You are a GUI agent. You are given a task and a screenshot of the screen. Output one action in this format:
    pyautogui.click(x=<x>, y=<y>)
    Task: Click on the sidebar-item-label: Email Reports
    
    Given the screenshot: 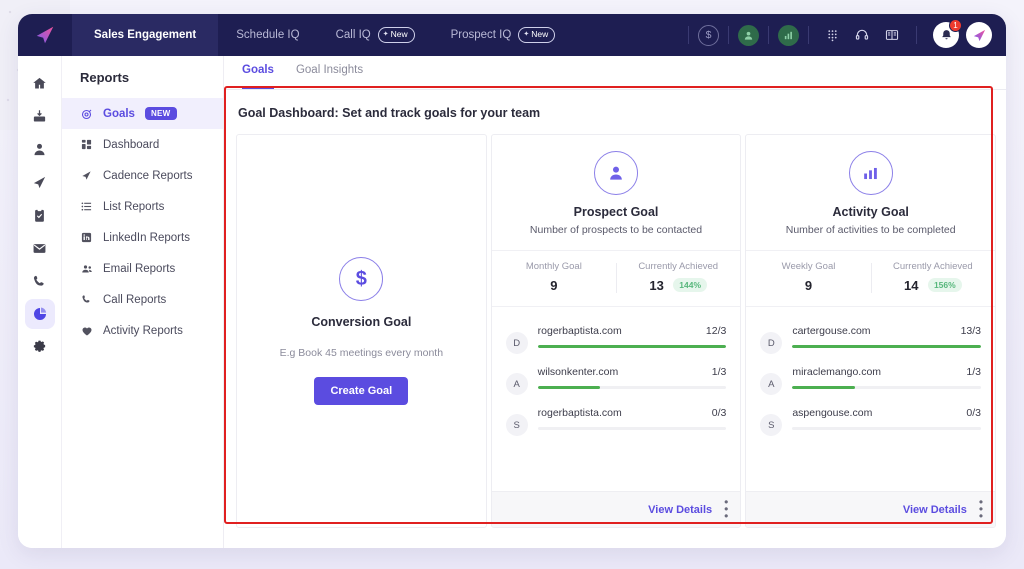 What is the action you would take?
    pyautogui.click(x=139, y=268)
    